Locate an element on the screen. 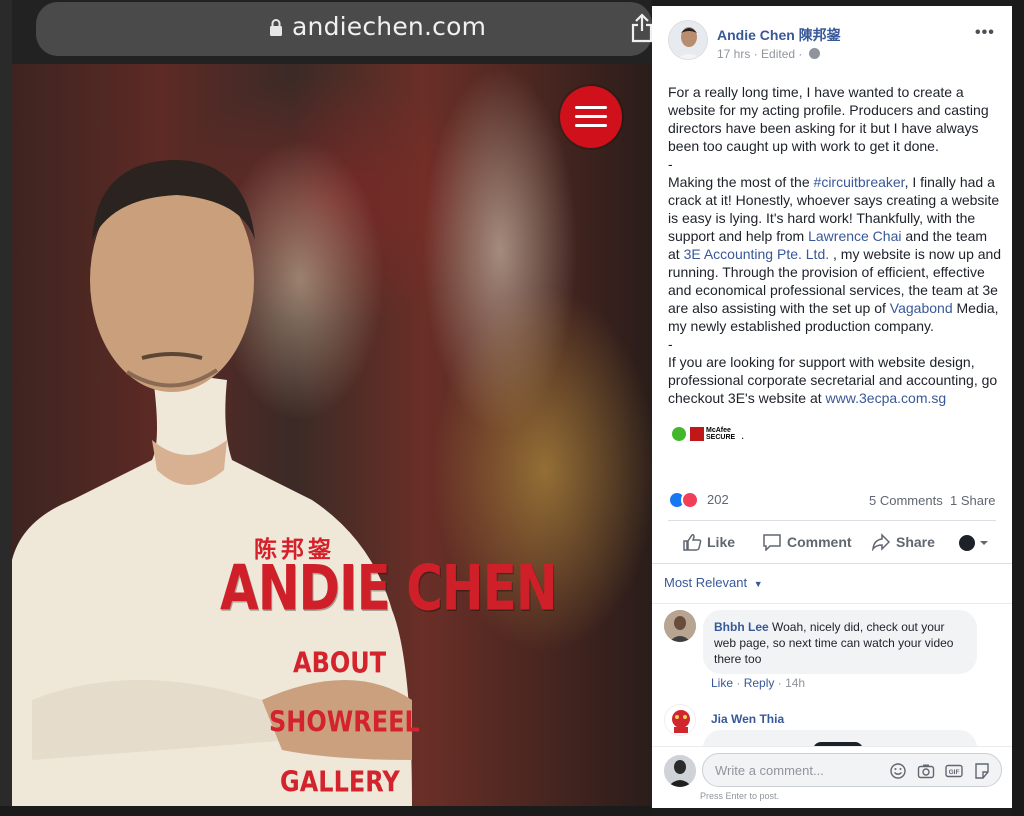 The image size is (1024, 816). comment-author: Bhbh Lee is located at coordinates (741, 627).